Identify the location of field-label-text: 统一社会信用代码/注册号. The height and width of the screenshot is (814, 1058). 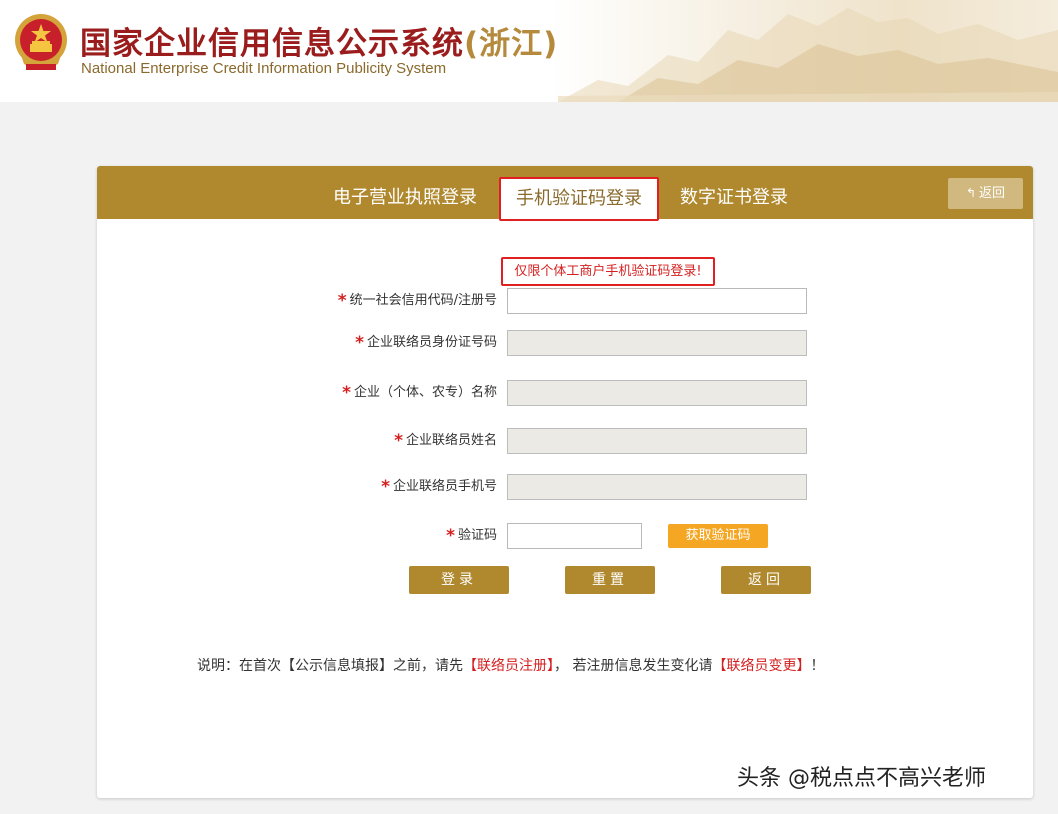
(423, 300).